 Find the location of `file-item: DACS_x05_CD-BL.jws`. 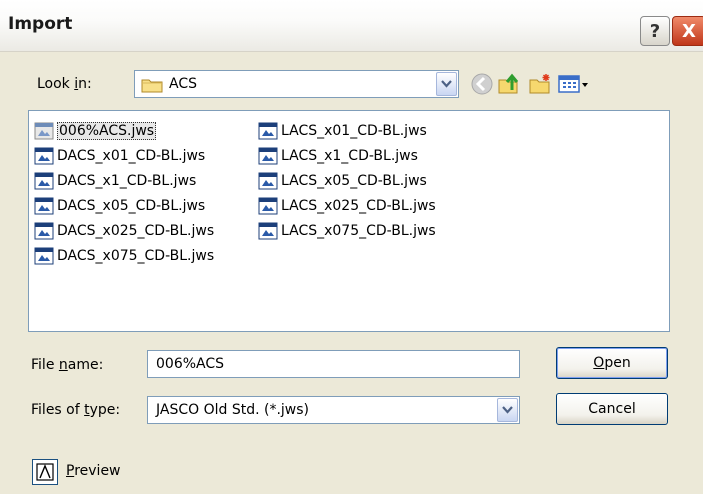

file-item: DACS_x05_CD-BL.jws is located at coordinates (119, 206).